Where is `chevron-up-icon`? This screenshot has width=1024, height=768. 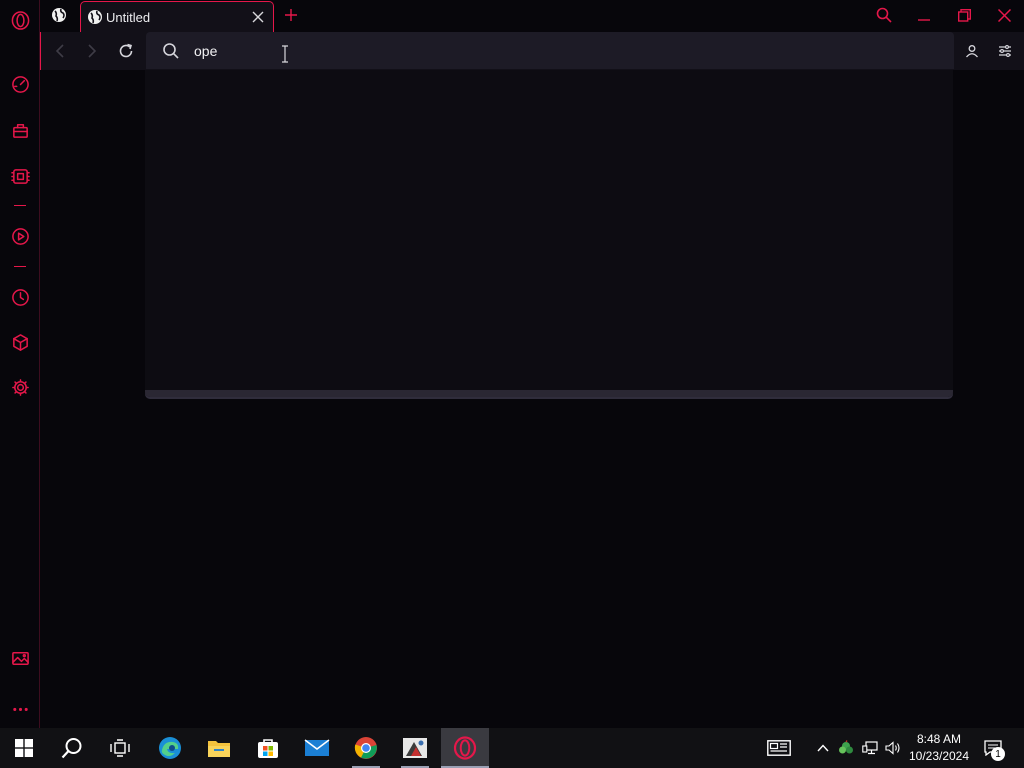
chevron-up-icon is located at coordinates (823, 748).